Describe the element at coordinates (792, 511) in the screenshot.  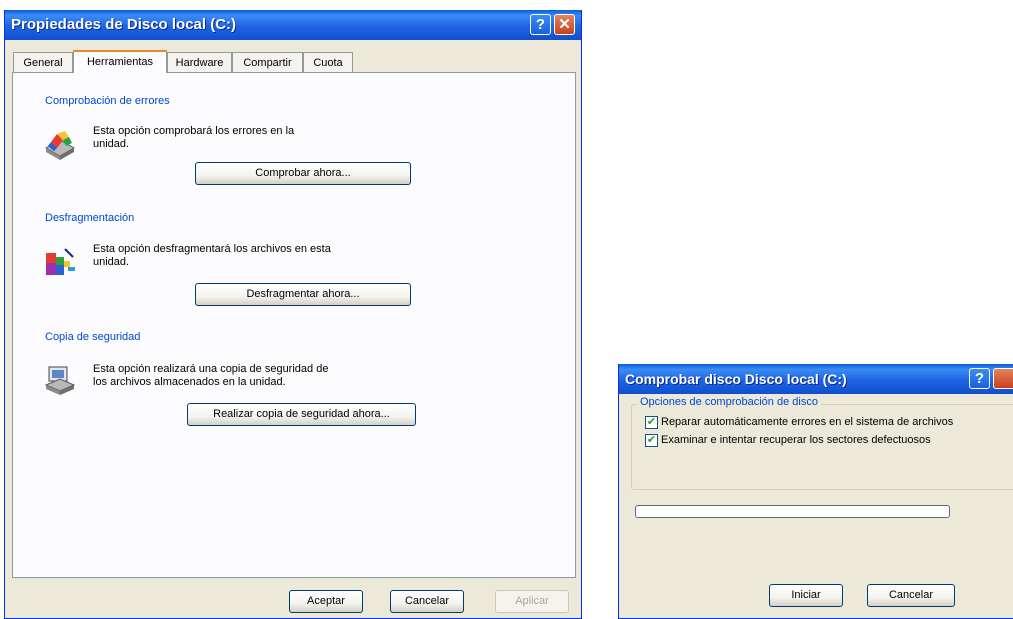
I see `progress-bar` at that location.